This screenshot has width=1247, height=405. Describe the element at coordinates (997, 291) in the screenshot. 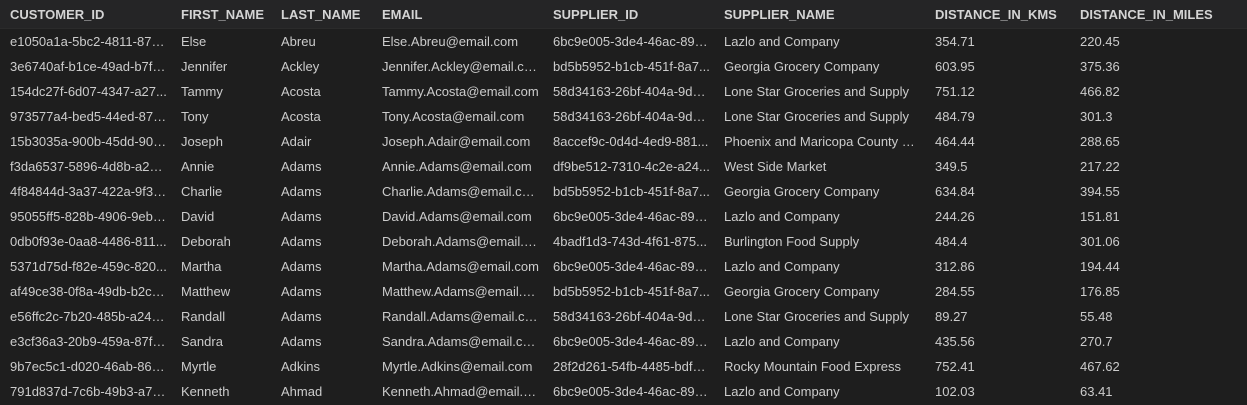

I see `cell-distance-in-kms: 284.55` at that location.